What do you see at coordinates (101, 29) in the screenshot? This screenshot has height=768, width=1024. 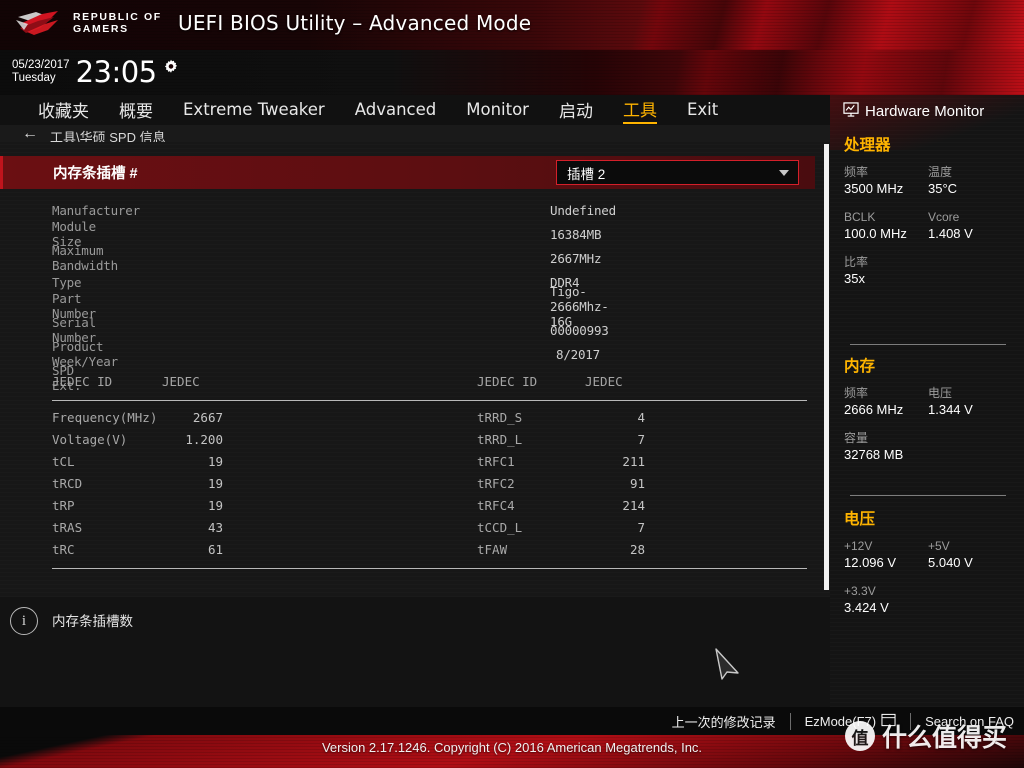 I see `rog-brand-line2: GAMERS` at bounding box center [101, 29].